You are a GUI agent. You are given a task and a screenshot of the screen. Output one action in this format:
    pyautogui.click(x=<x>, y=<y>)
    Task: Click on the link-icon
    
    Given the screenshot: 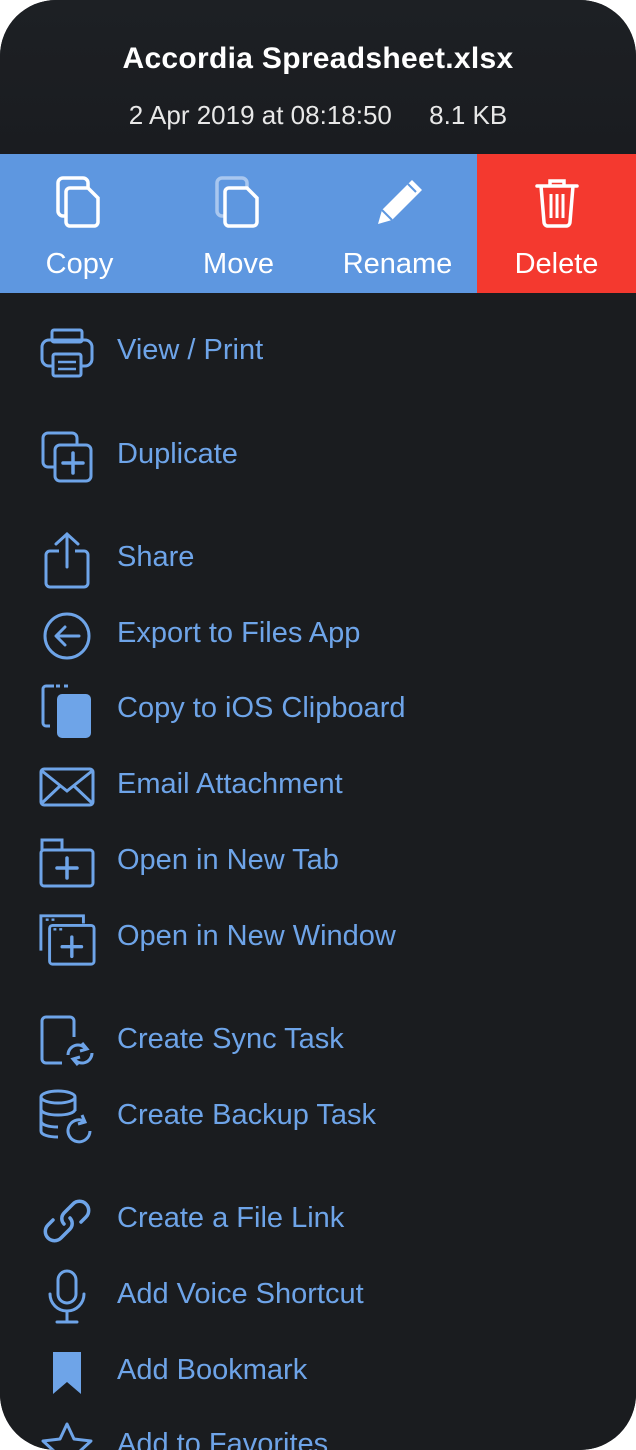 What is the action you would take?
    pyautogui.click(x=67, y=1221)
    